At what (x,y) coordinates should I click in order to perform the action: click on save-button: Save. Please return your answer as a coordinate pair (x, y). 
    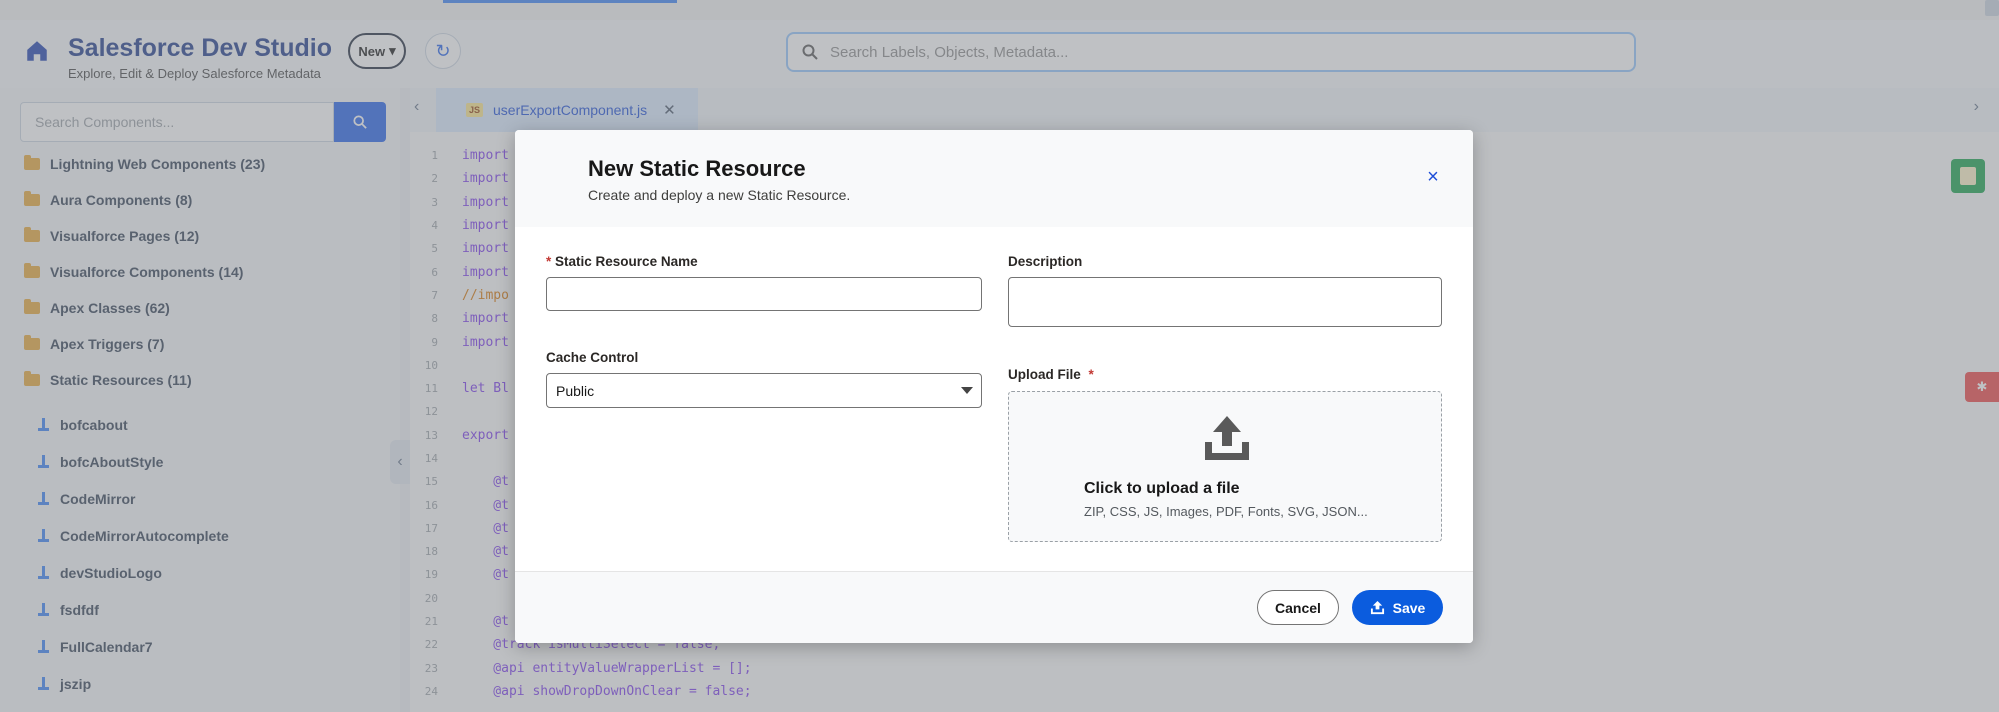
    Looking at the image, I should click on (1397, 607).